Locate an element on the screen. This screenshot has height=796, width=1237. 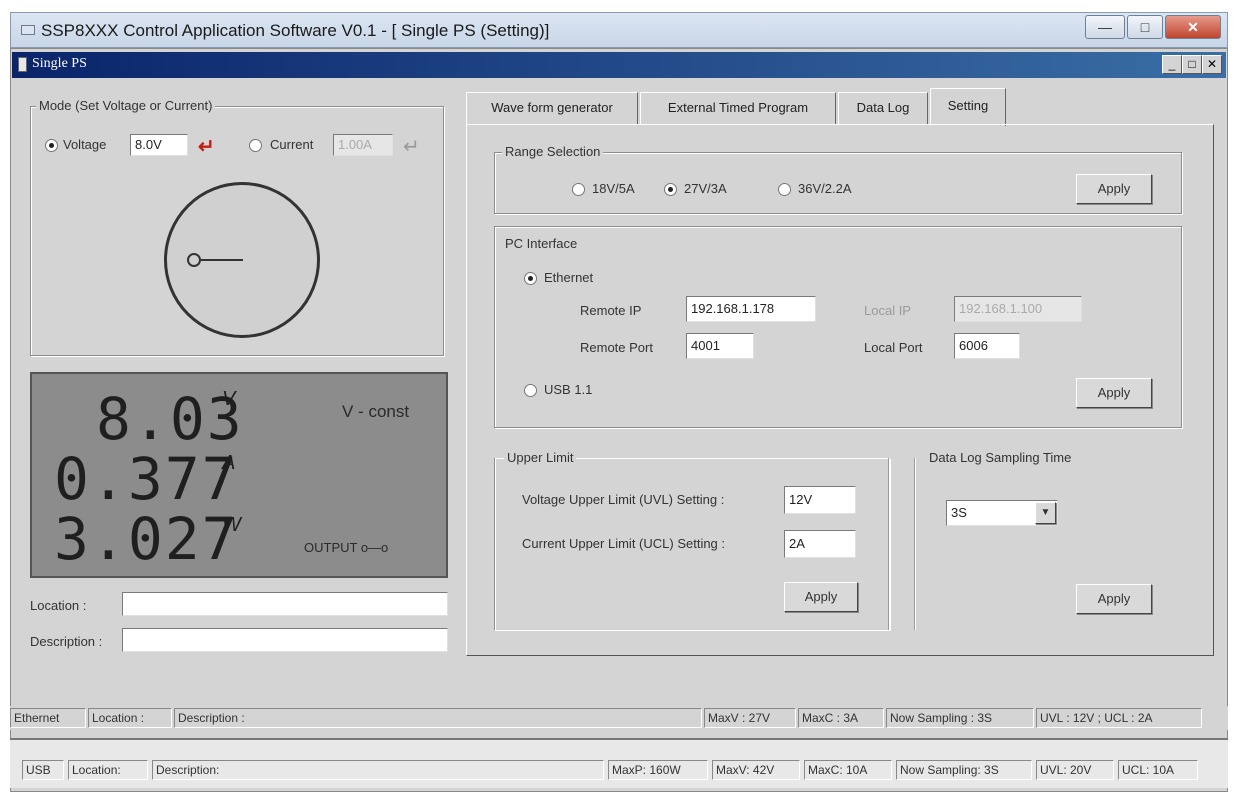
usb-label: USB 1.1 is located at coordinates (568, 389).